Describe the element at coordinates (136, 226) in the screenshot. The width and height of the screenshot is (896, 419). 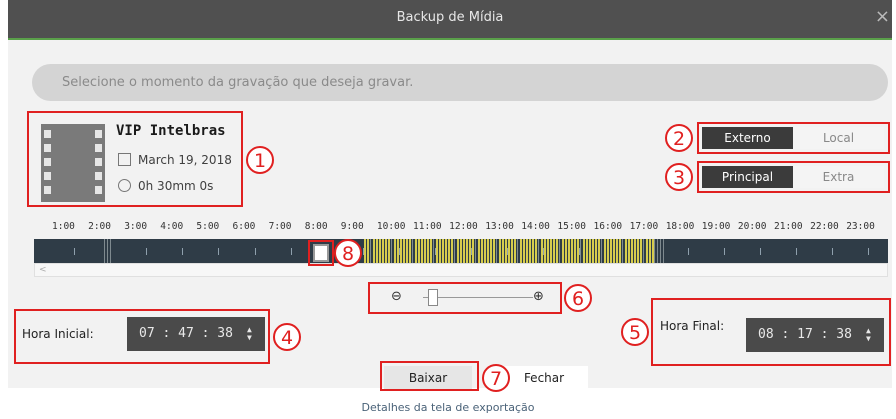
I see `timeline-hour-label: 3:00` at that location.